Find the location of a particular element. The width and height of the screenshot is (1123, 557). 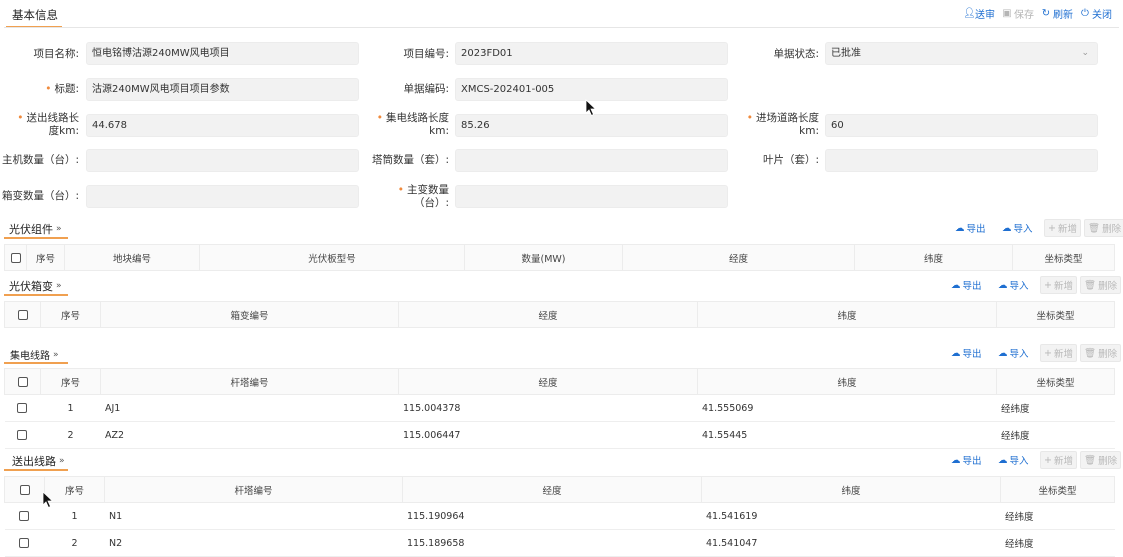

column-header: 纬度 is located at coordinates (933, 257).